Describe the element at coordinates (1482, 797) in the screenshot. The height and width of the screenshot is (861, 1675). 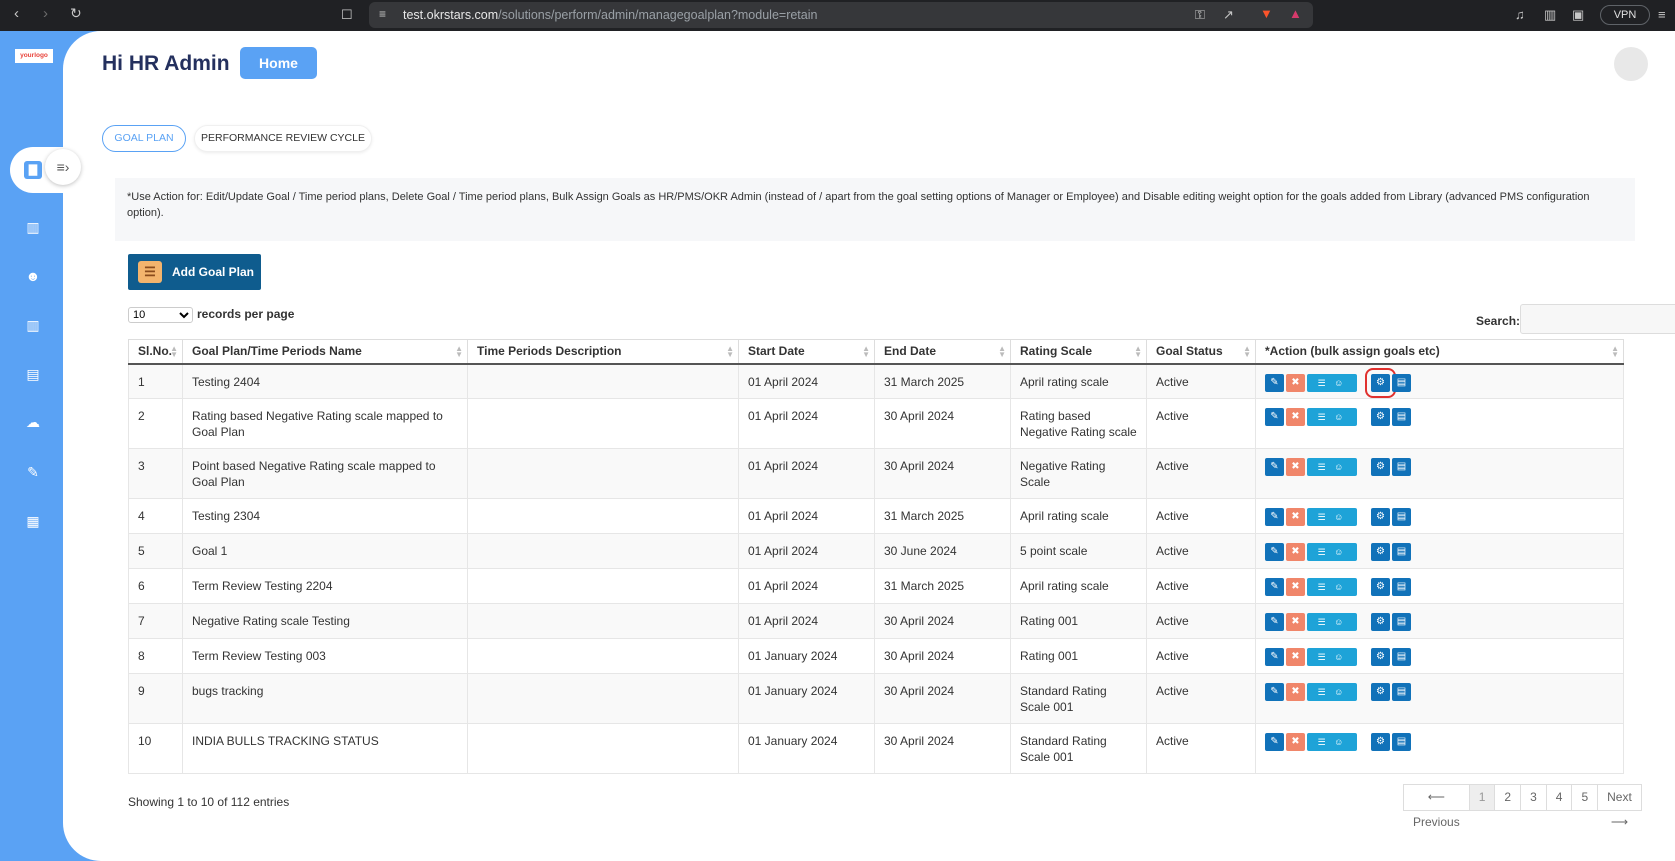
I see `page-button-1: 1` at that location.